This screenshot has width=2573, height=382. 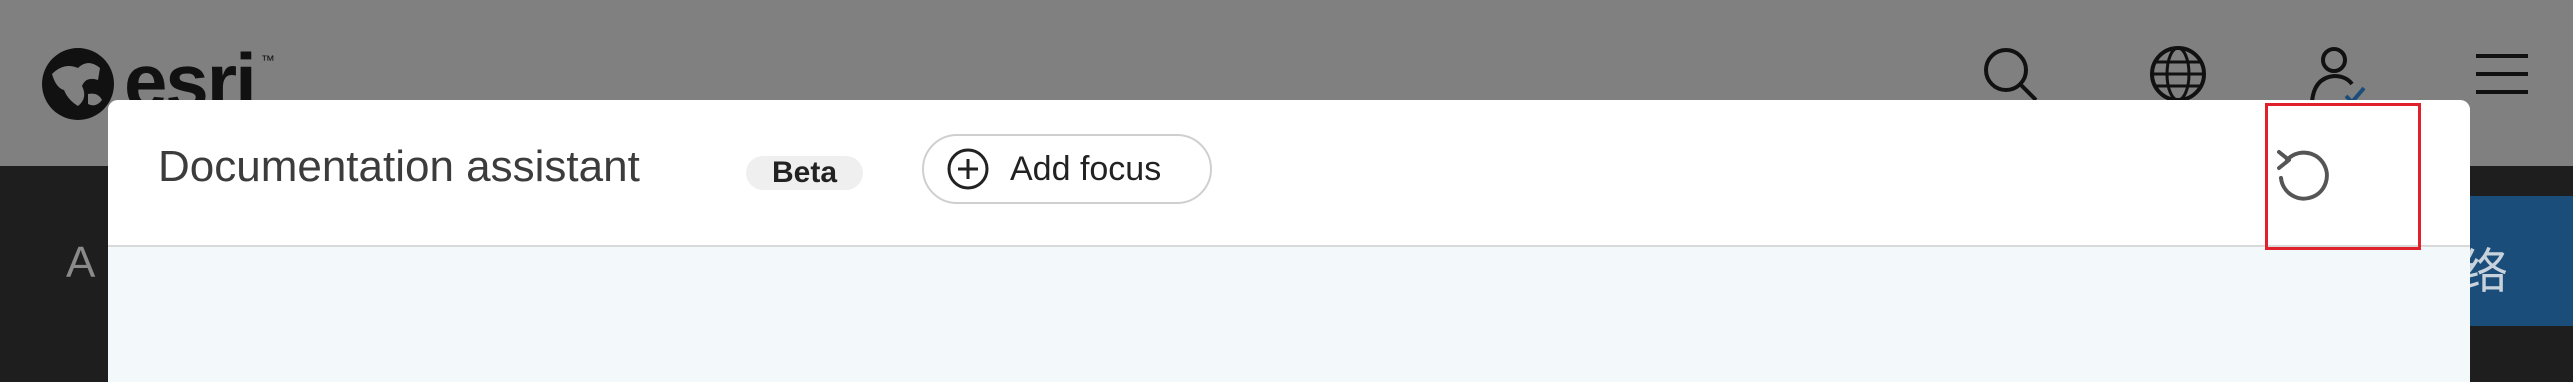 What do you see at coordinates (2178, 74) in the screenshot?
I see `globe-icon` at bounding box center [2178, 74].